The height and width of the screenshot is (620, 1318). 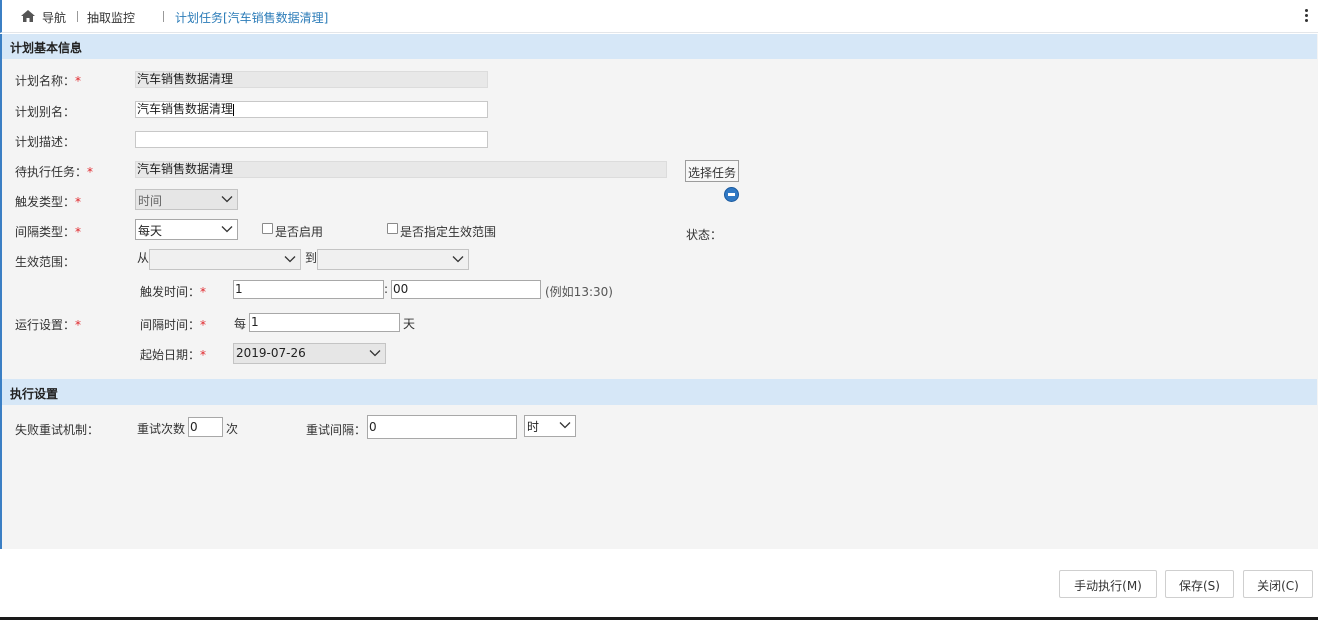 I want to click on breadcrumb-current-page: 计划任务[汽车销售数据清理], so click(x=251, y=17).